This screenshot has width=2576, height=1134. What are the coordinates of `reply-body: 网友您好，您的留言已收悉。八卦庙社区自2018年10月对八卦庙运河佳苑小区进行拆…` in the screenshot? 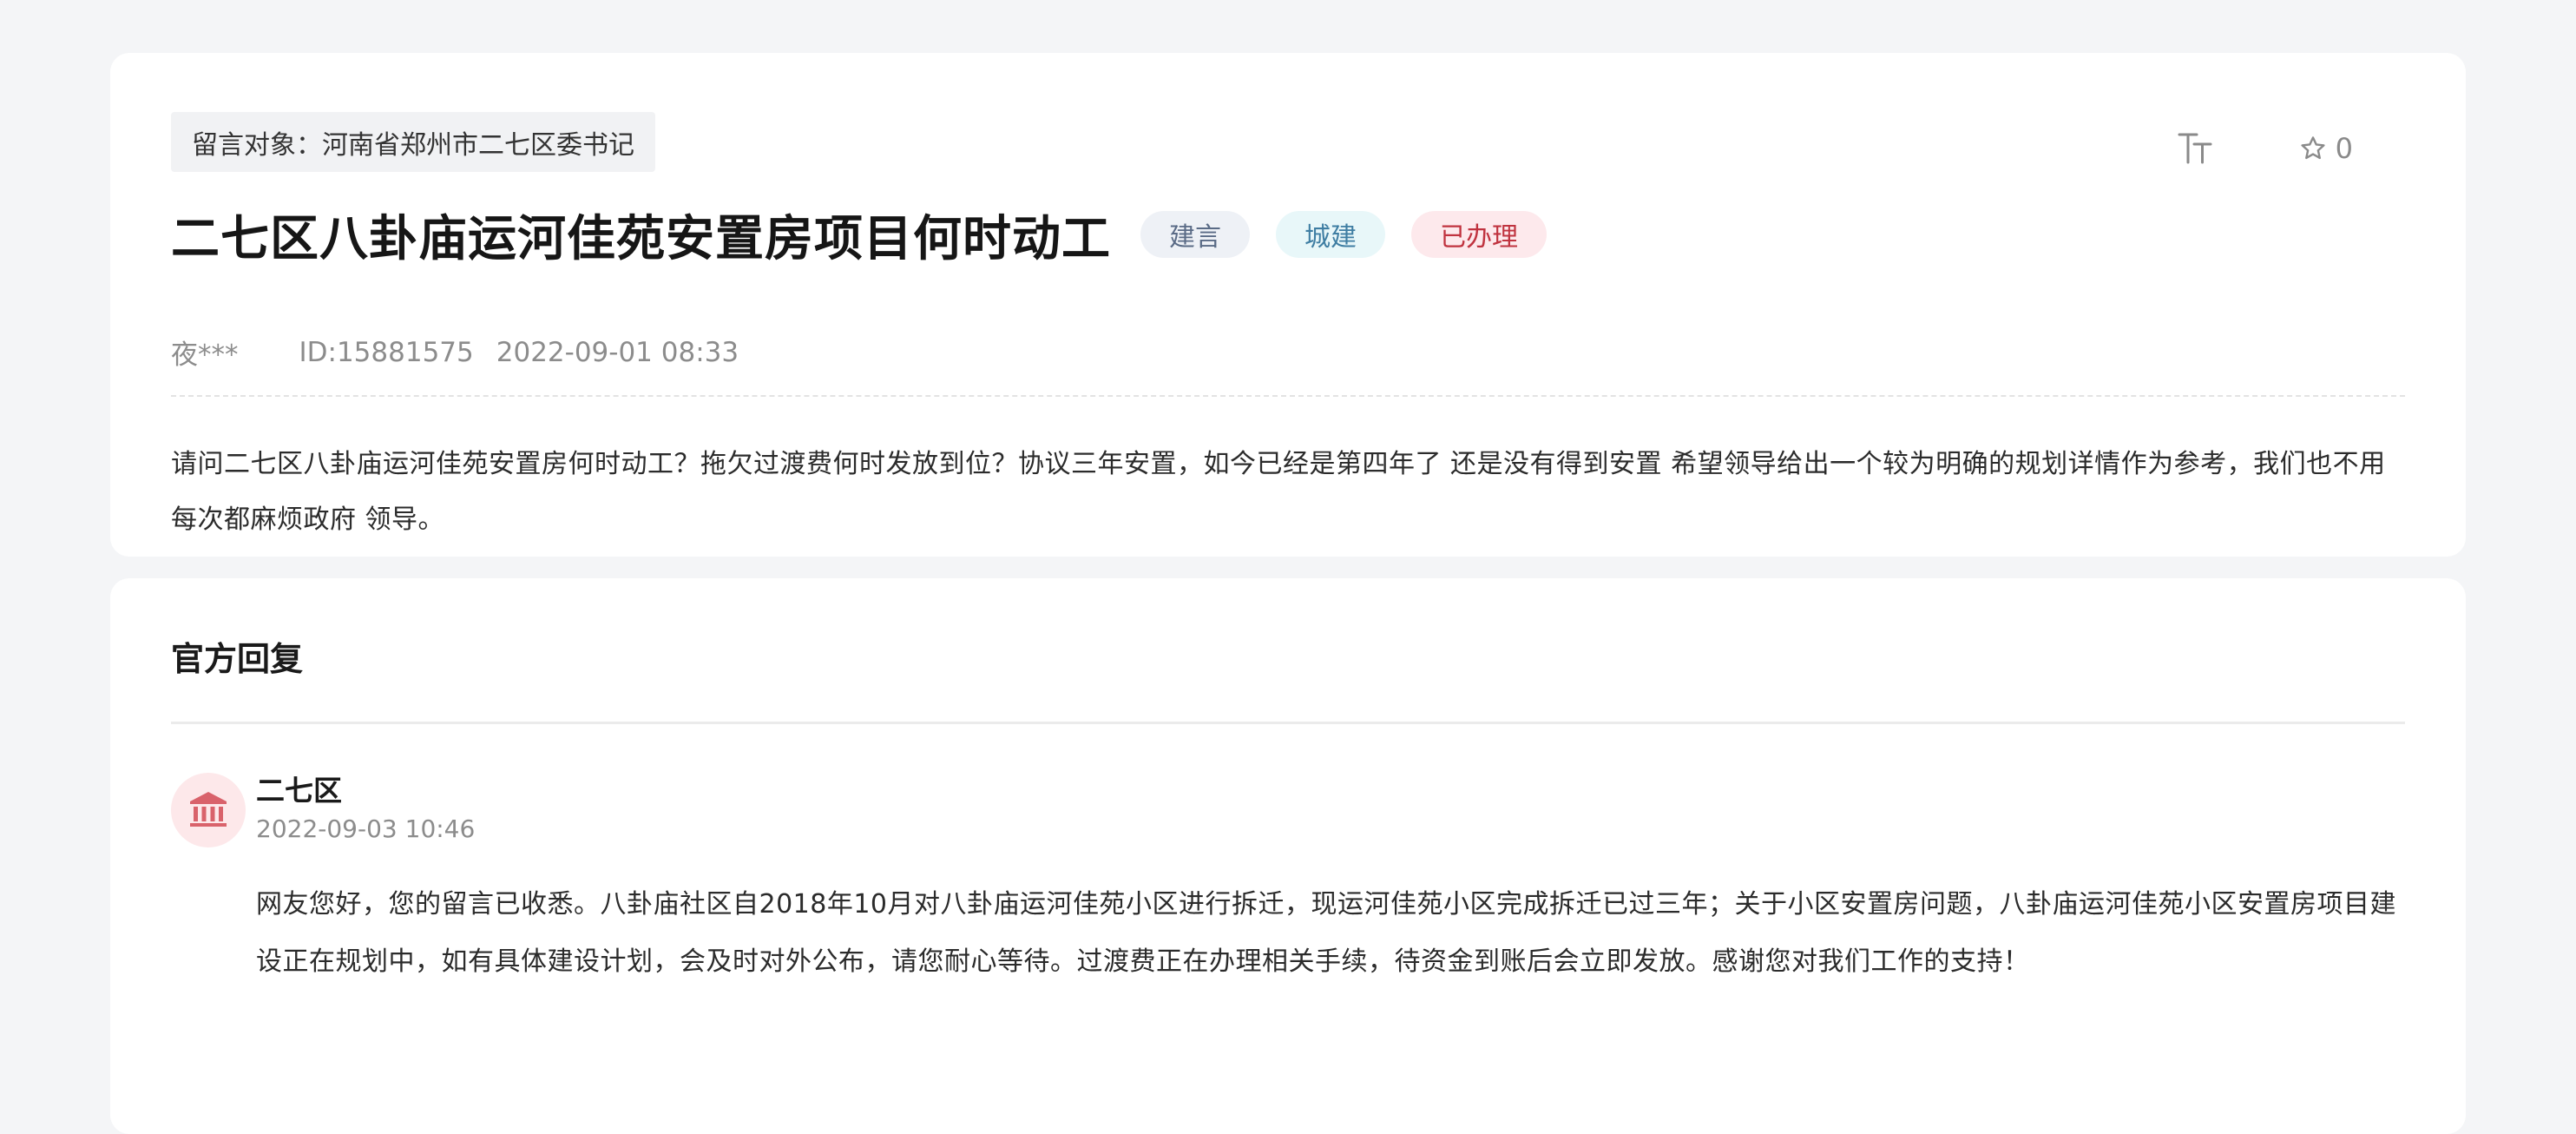 It's located at (1326, 933).